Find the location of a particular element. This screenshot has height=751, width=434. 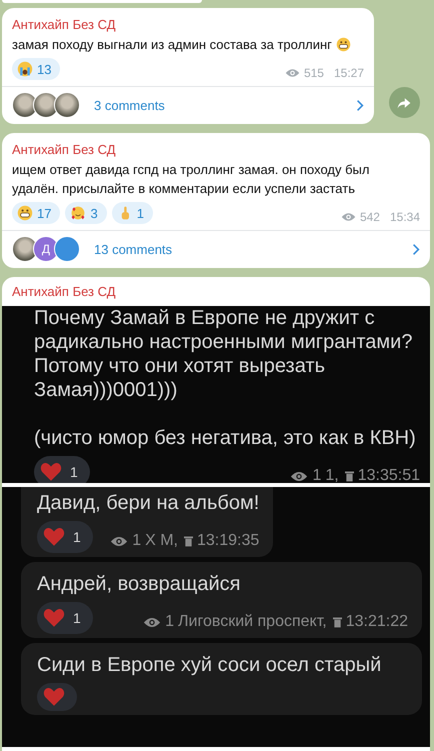

message-text: замая походу выгнали из админ состава за троллинг is located at coordinates (172, 44).